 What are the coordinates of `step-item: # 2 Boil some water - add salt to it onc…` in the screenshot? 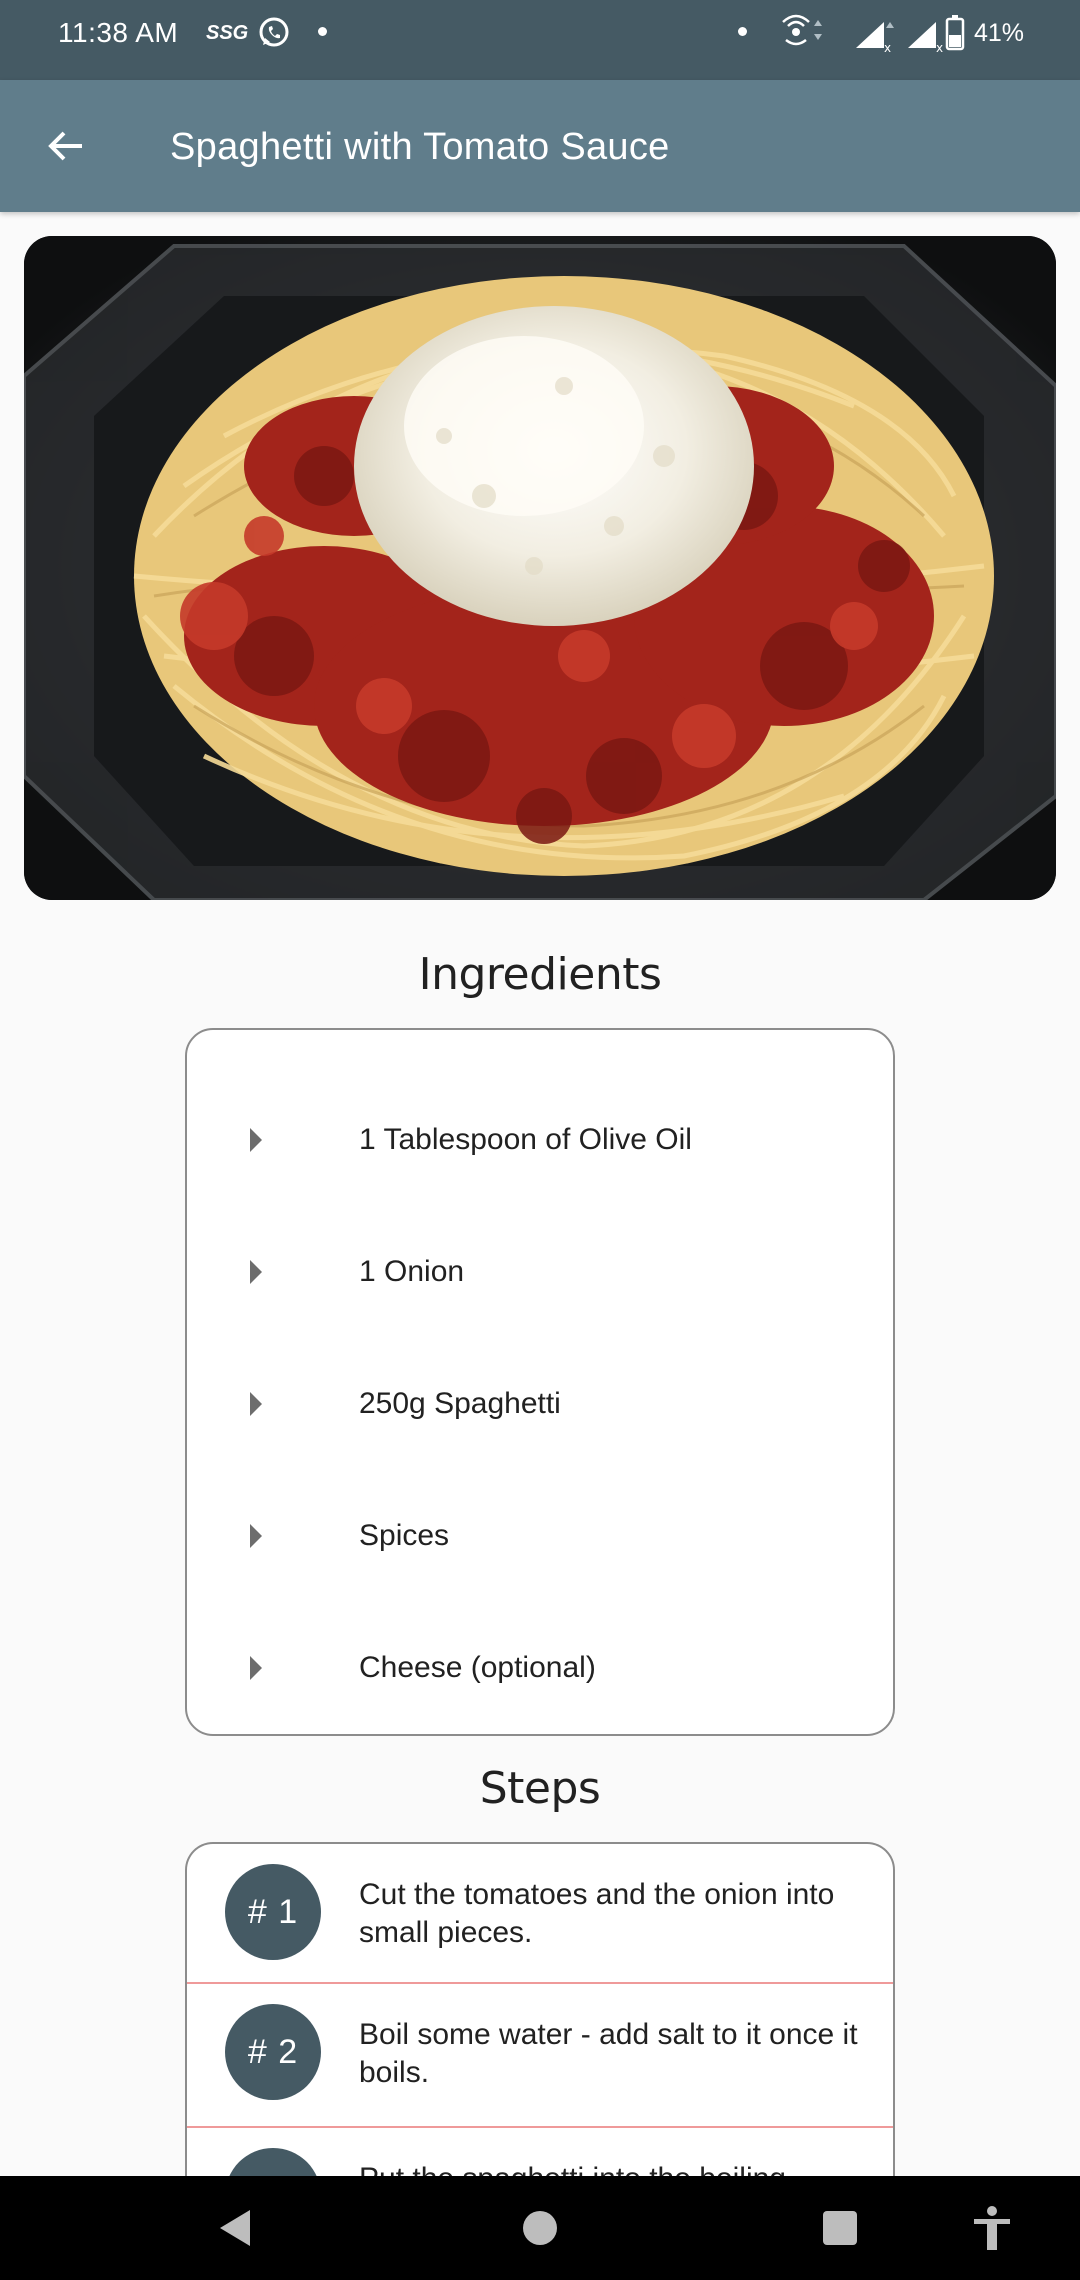 It's located at (540, 2054).